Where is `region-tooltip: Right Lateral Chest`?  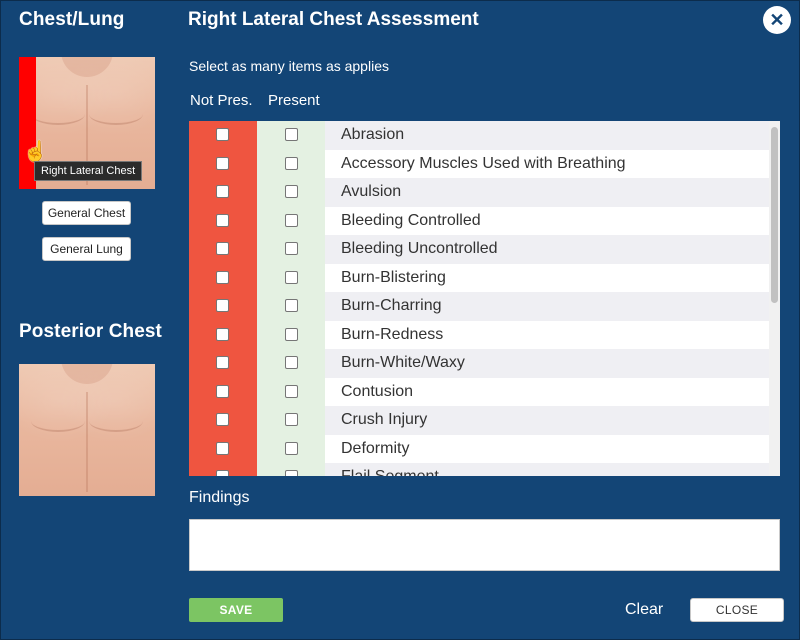
region-tooltip: Right Lateral Chest is located at coordinates (88, 171).